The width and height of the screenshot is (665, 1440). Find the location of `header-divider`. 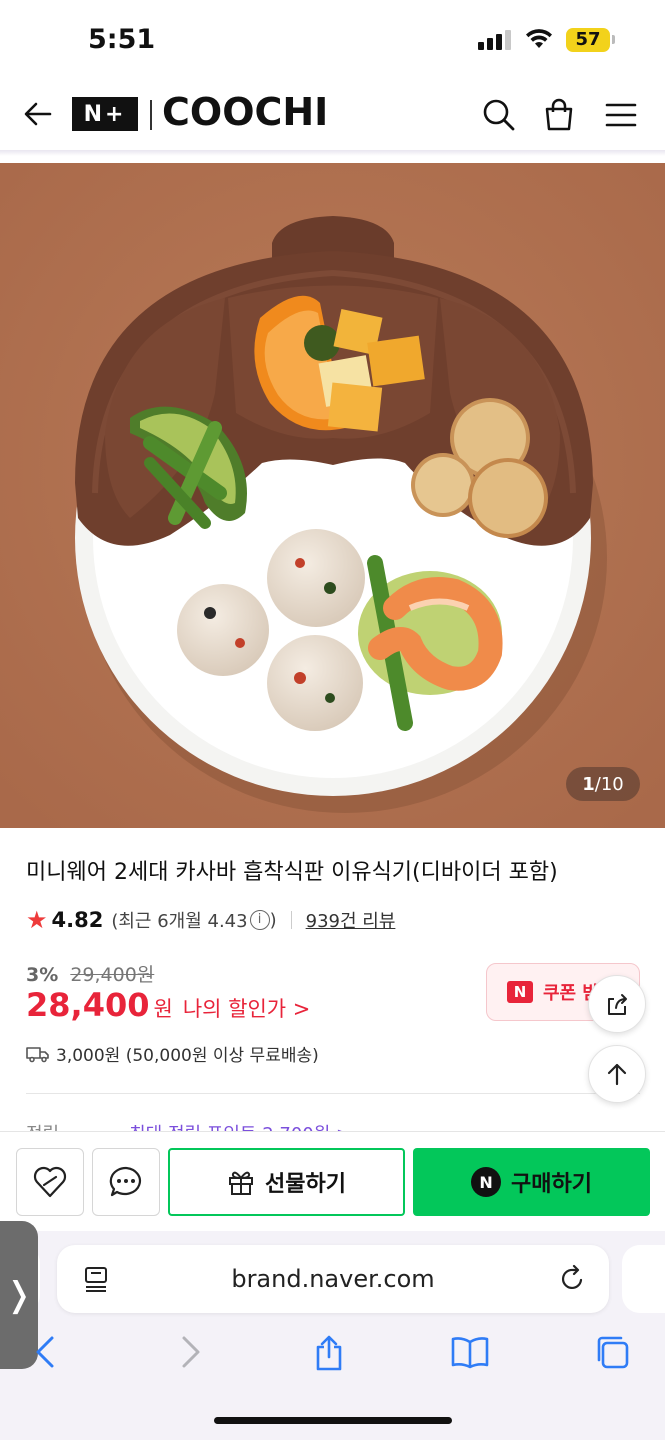

header-divider is located at coordinates (332, 153).